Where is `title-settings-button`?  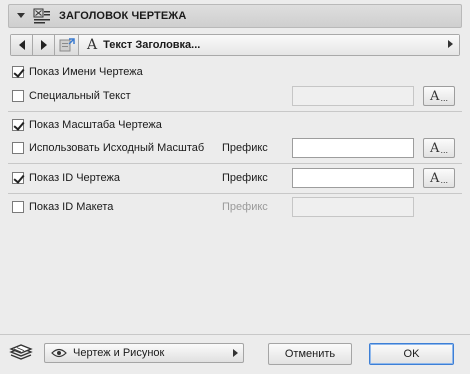 title-settings-button is located at coordinates (67, 45).